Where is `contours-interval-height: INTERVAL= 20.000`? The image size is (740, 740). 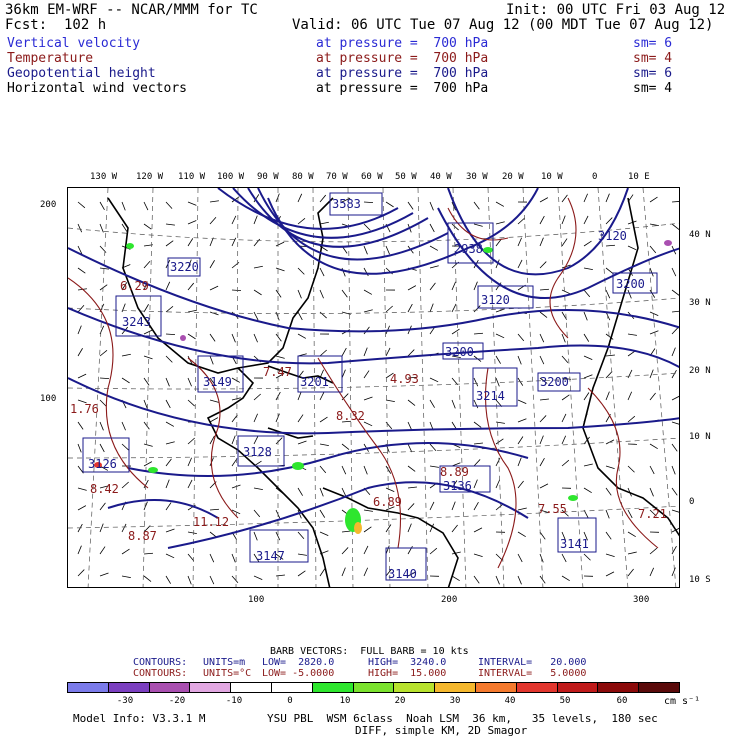 contours-interval-height: INTERVAL= 20.000 is located at coordinates (532, 662).